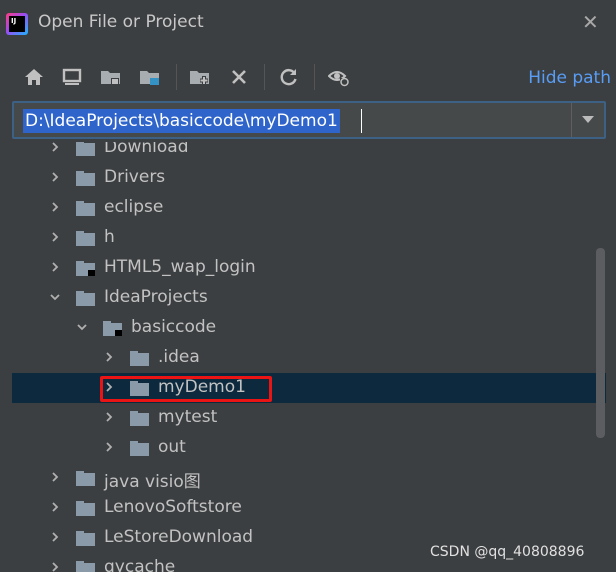  I want to click on tree-item-label: LenovoSoftstore, so click(173, 507).